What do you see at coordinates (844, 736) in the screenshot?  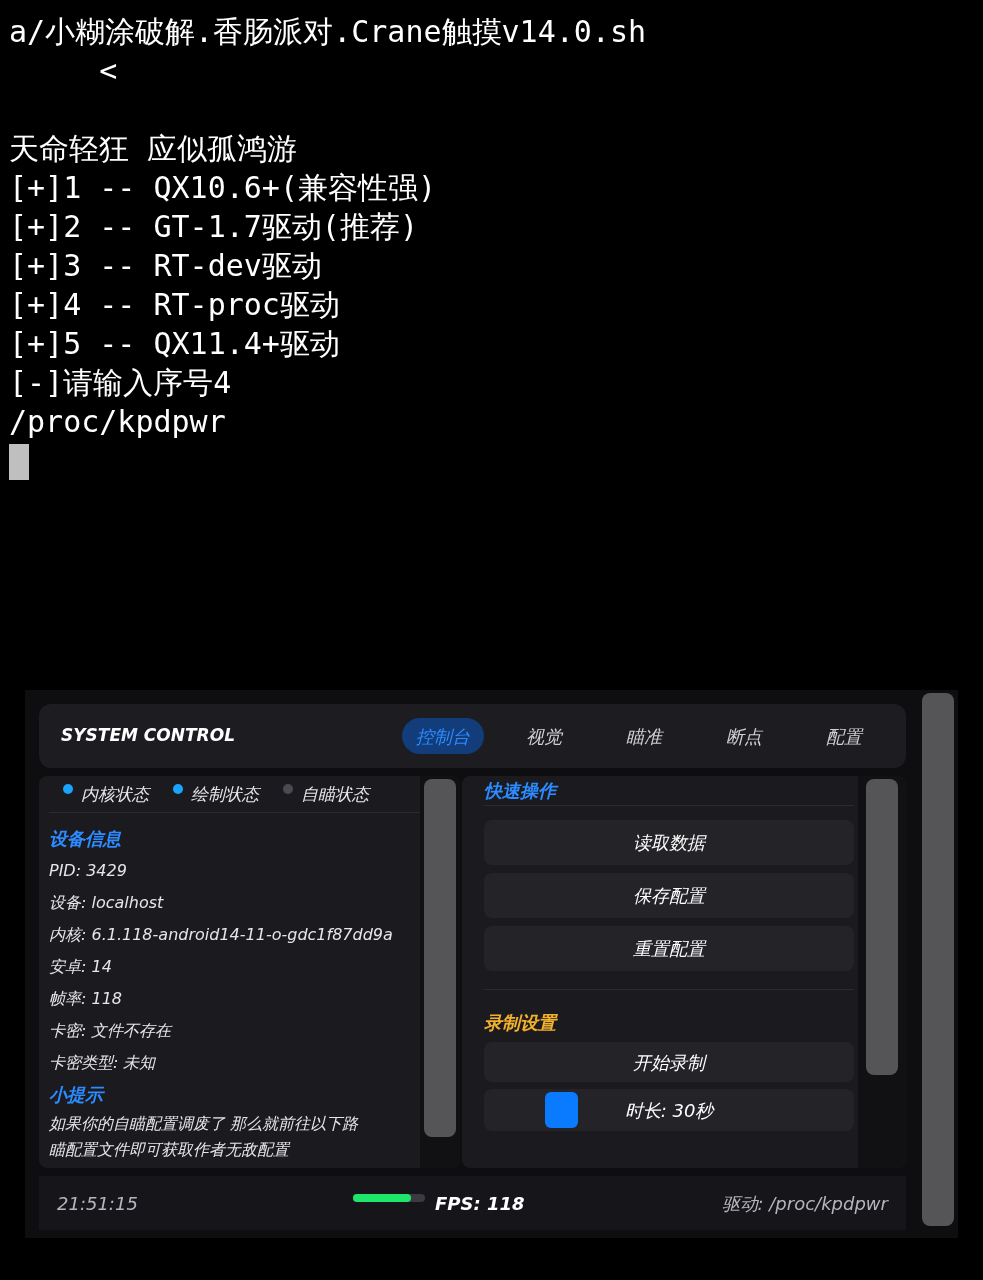 I see `tab: 配置` at bounding box center [844, 736].